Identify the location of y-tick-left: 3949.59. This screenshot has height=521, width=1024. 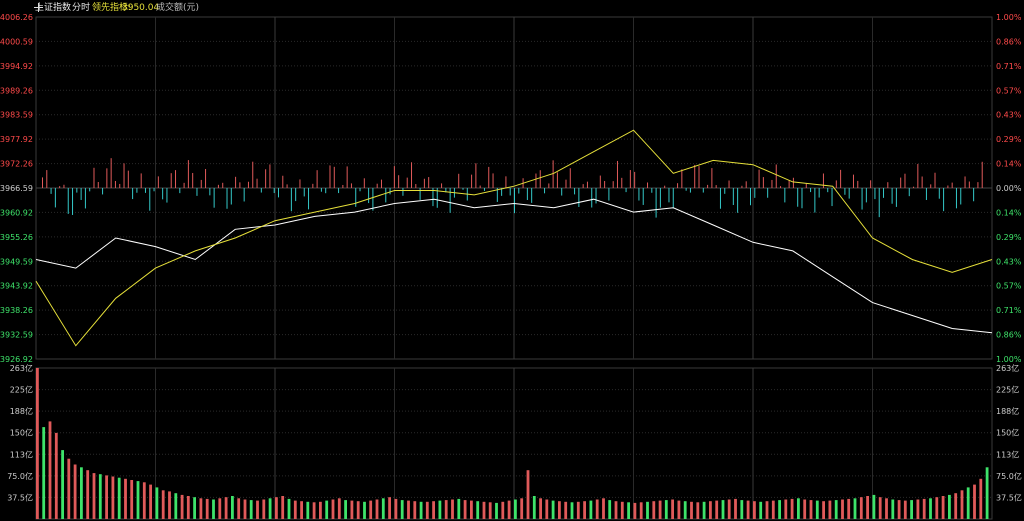
(16, 261).